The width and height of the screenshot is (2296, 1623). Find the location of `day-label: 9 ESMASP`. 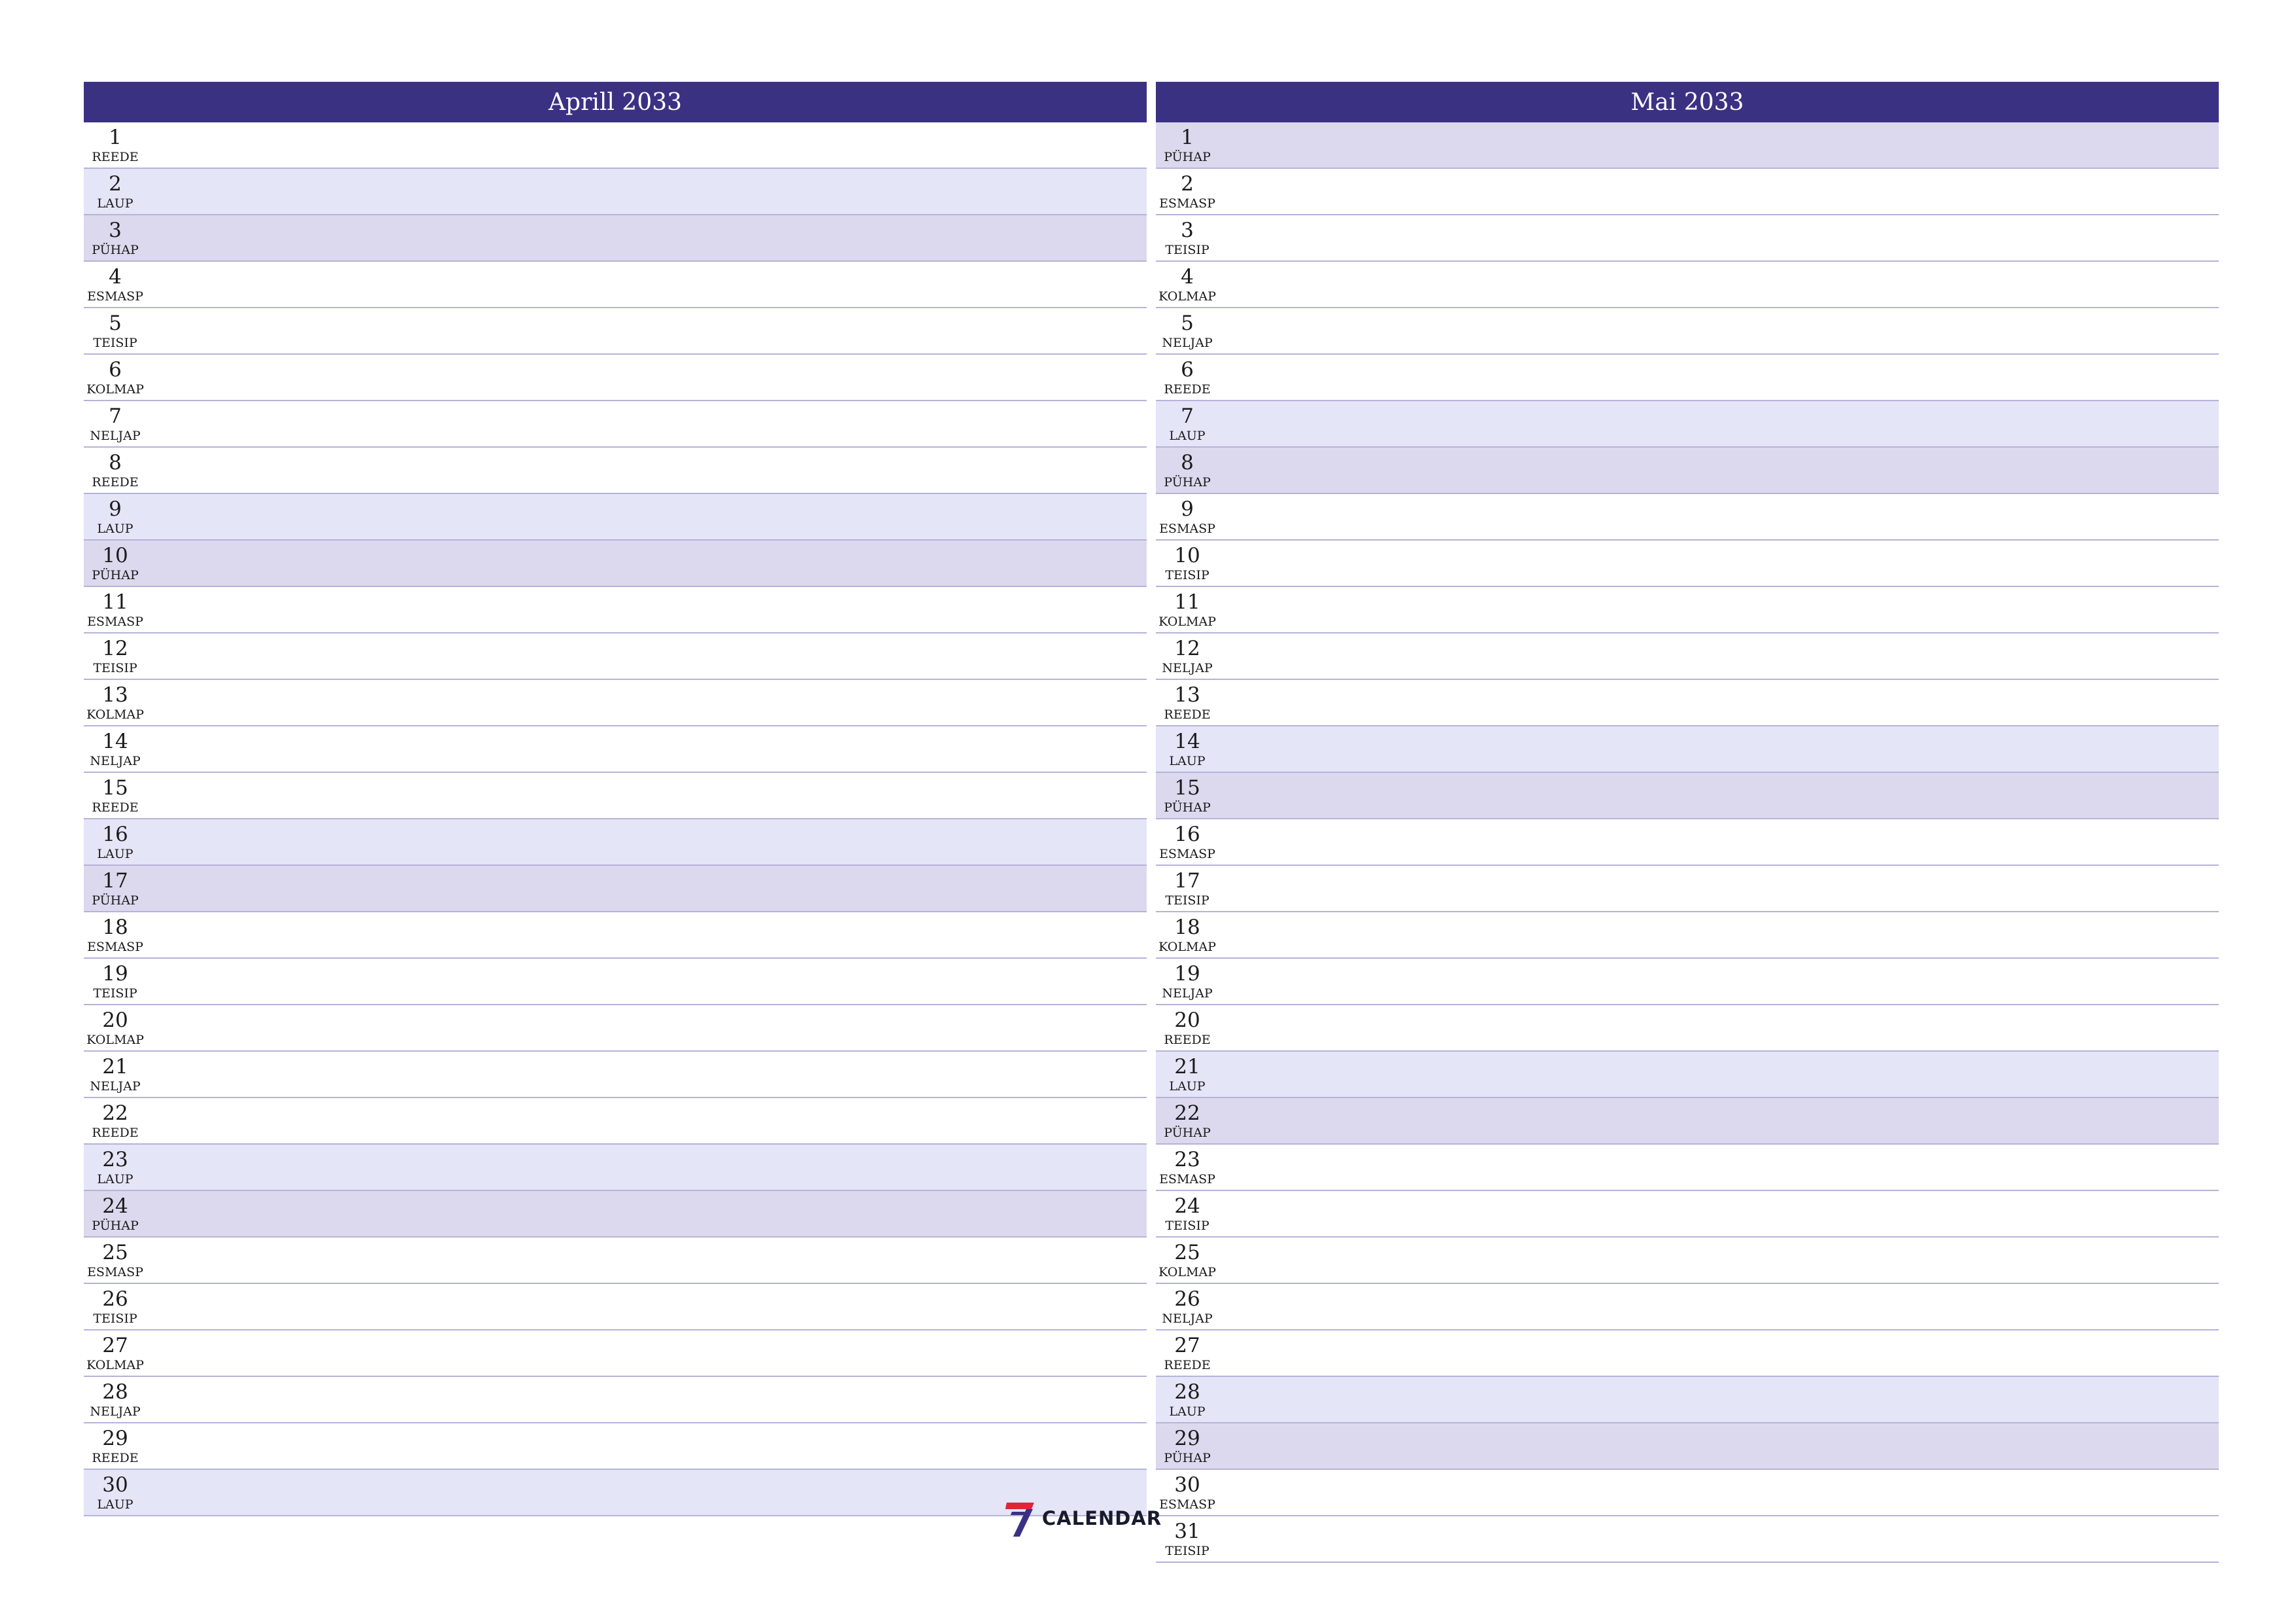

day-label: 9 ESMASP is located at coordinates (1187, 516).